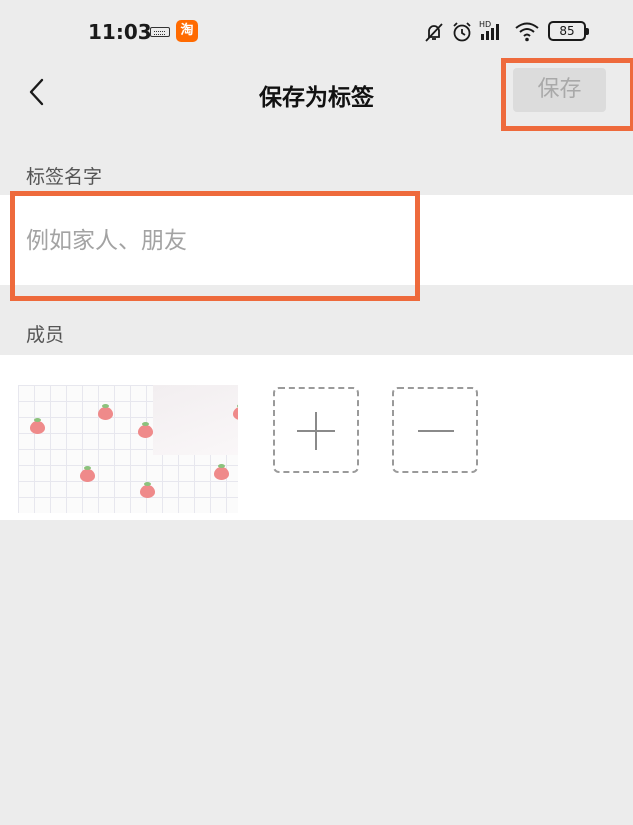 The width and height of the screenshot is (633, 825). I want to click on keyboard-icon, so click(160, 32).